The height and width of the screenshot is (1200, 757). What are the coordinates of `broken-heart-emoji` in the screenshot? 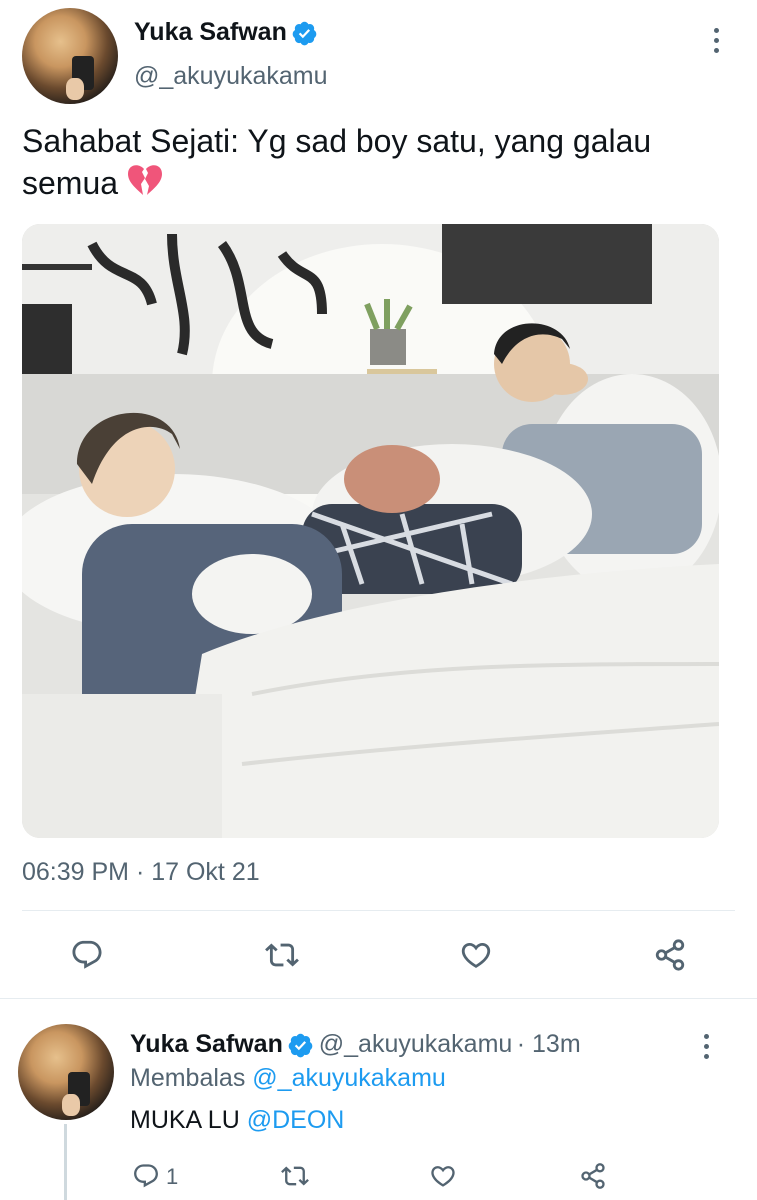 It's located at (145, 186).